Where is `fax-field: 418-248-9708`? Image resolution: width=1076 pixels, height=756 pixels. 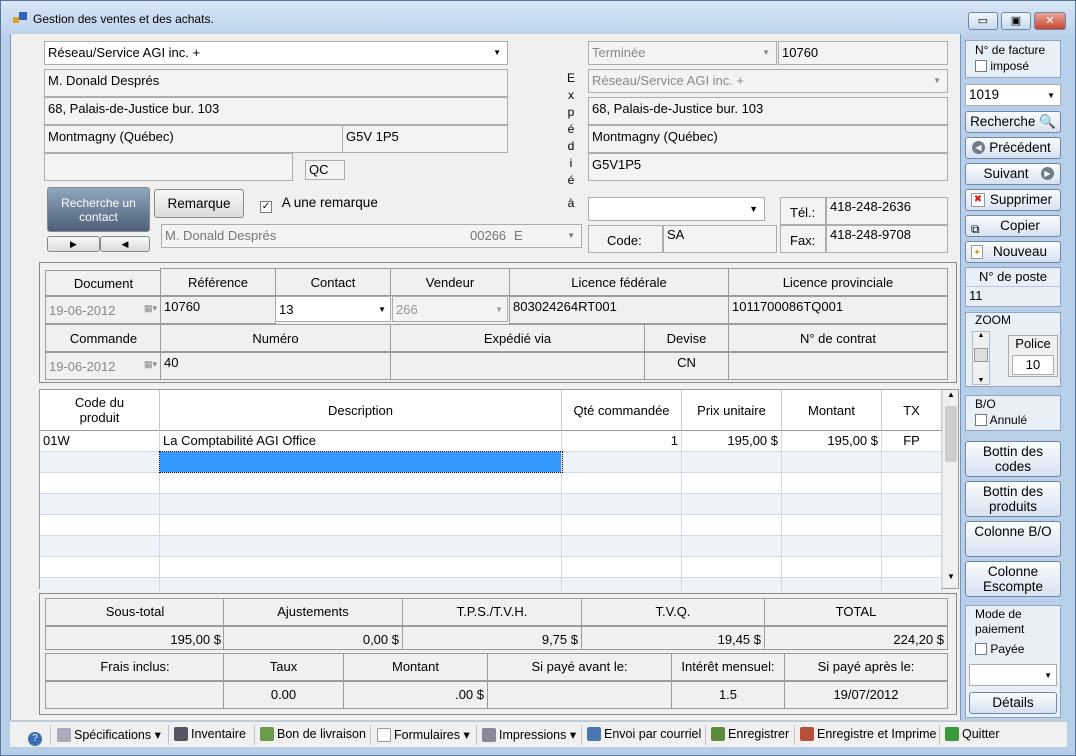
fax-field: 418-248-9708 is located at coordinates (887, 239).